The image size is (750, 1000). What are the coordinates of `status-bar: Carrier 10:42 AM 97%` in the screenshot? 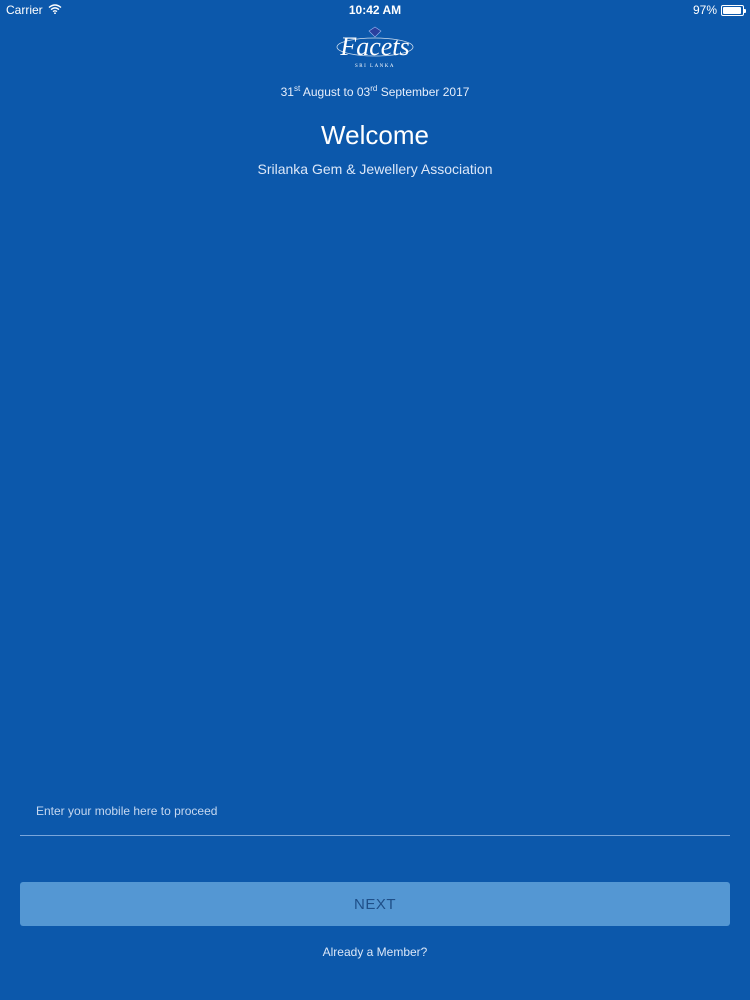 It's located at (375, 10).